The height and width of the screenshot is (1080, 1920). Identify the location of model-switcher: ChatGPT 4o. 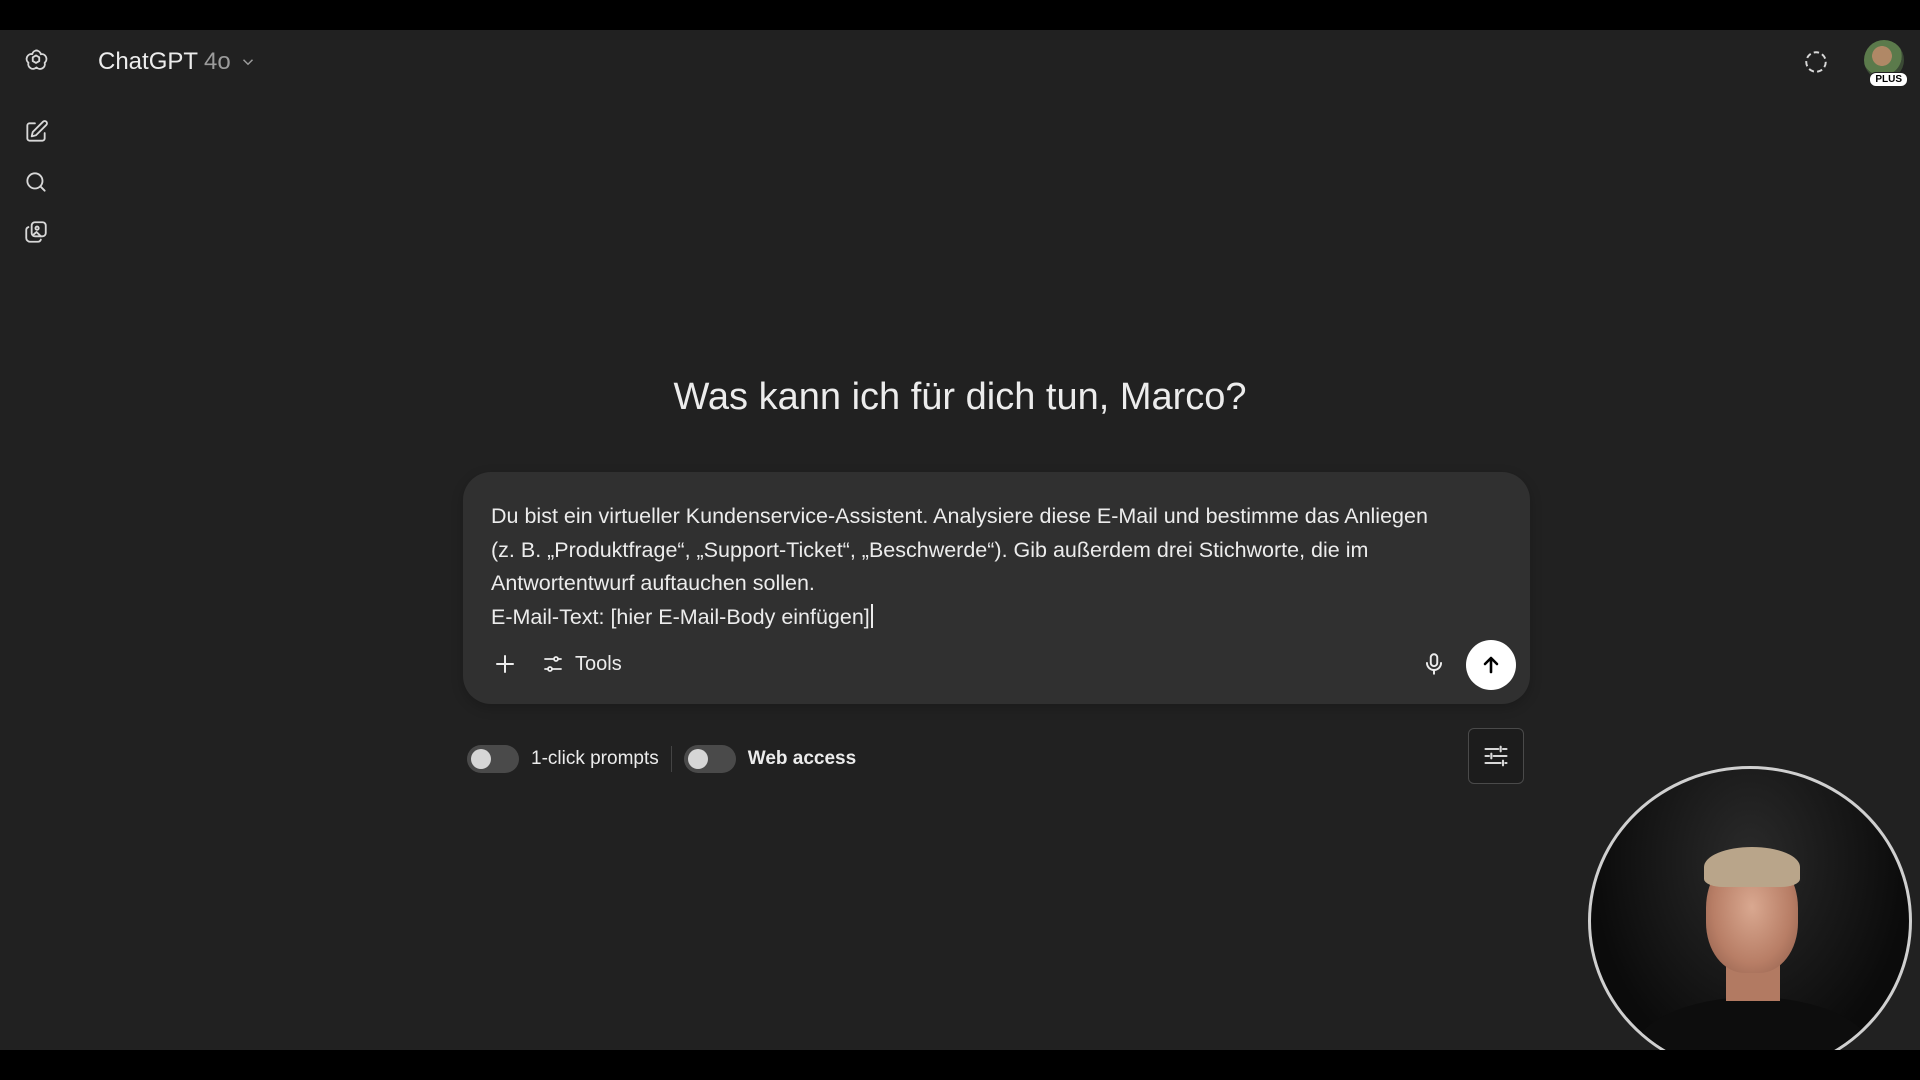
(177, 62).